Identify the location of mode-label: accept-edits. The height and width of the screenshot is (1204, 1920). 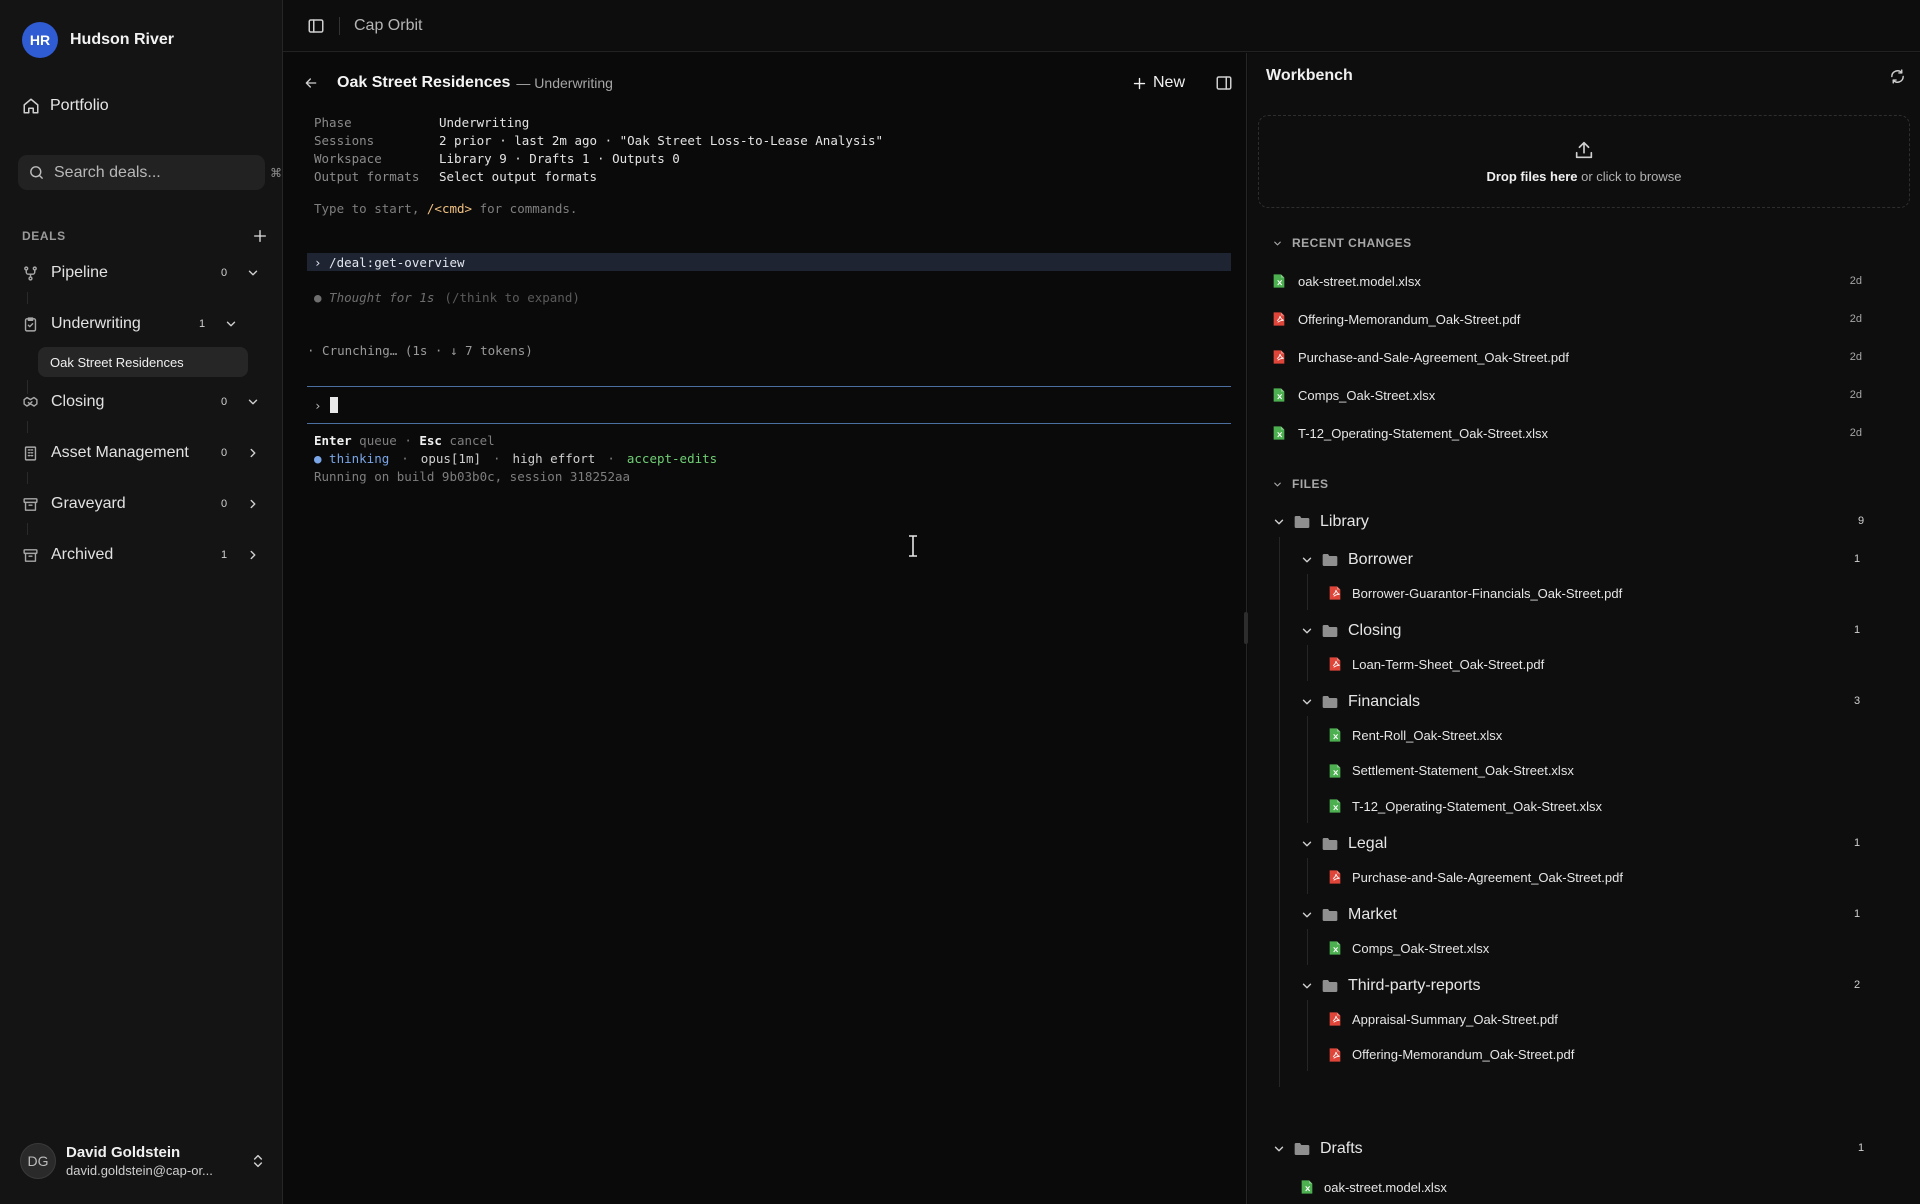
(672, 458).